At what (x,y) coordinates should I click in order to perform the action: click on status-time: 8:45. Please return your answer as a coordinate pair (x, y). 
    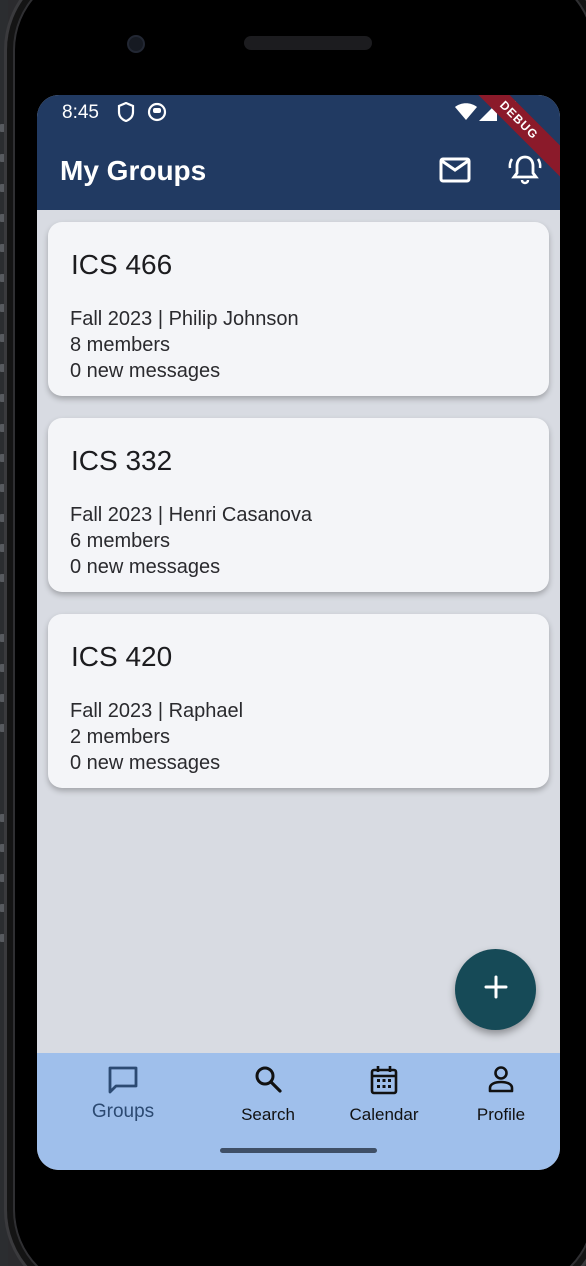
    Looking at the image, I should click on (80, 112).